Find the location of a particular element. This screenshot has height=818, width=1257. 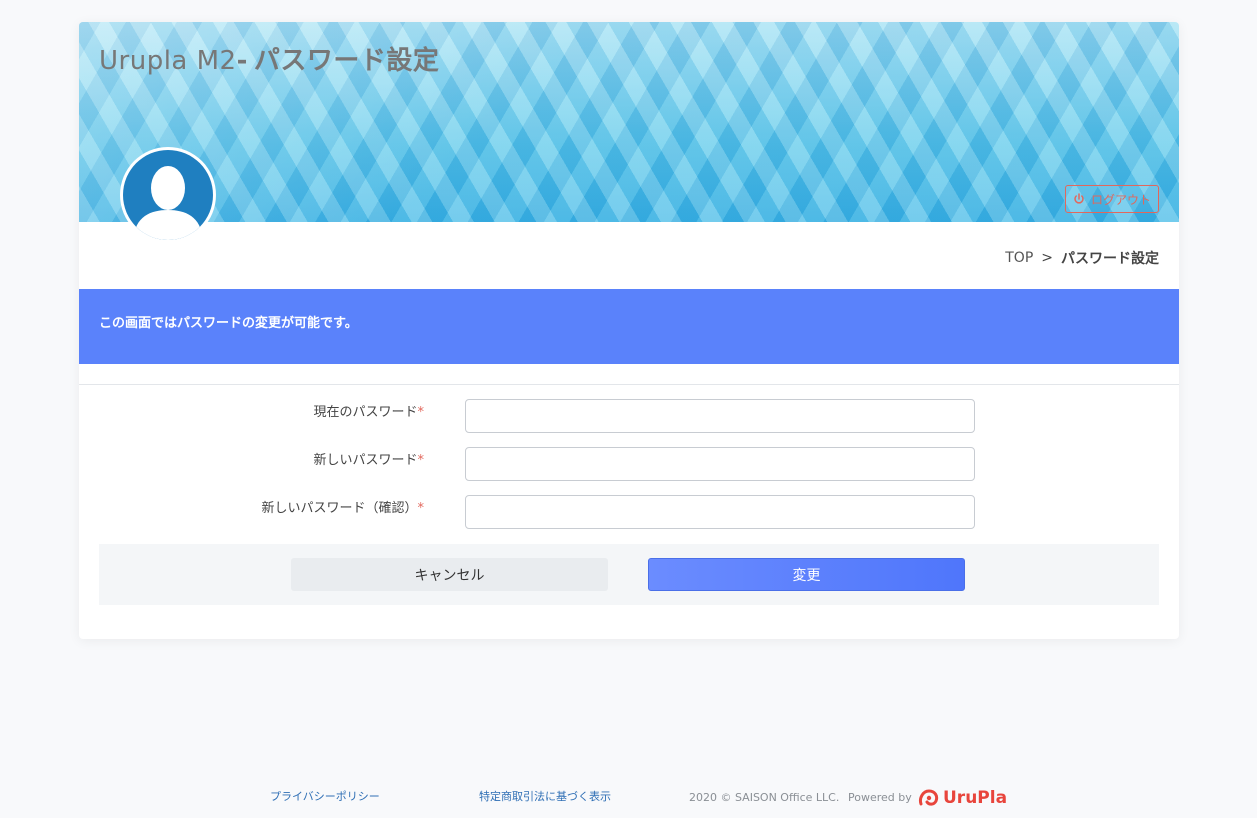

form-row-current-password: 現在のパスワード* is located at coordinates (629, 416).